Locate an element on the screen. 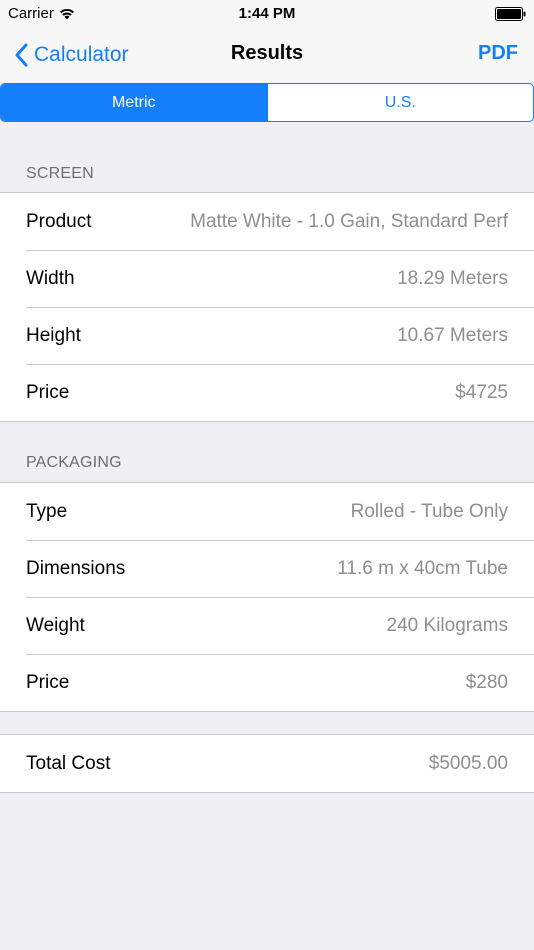 Image resolution: width=534 pixels, height=950 pixels. total-group: Total Cost $5005.00 is located at coordinates (267, 763).